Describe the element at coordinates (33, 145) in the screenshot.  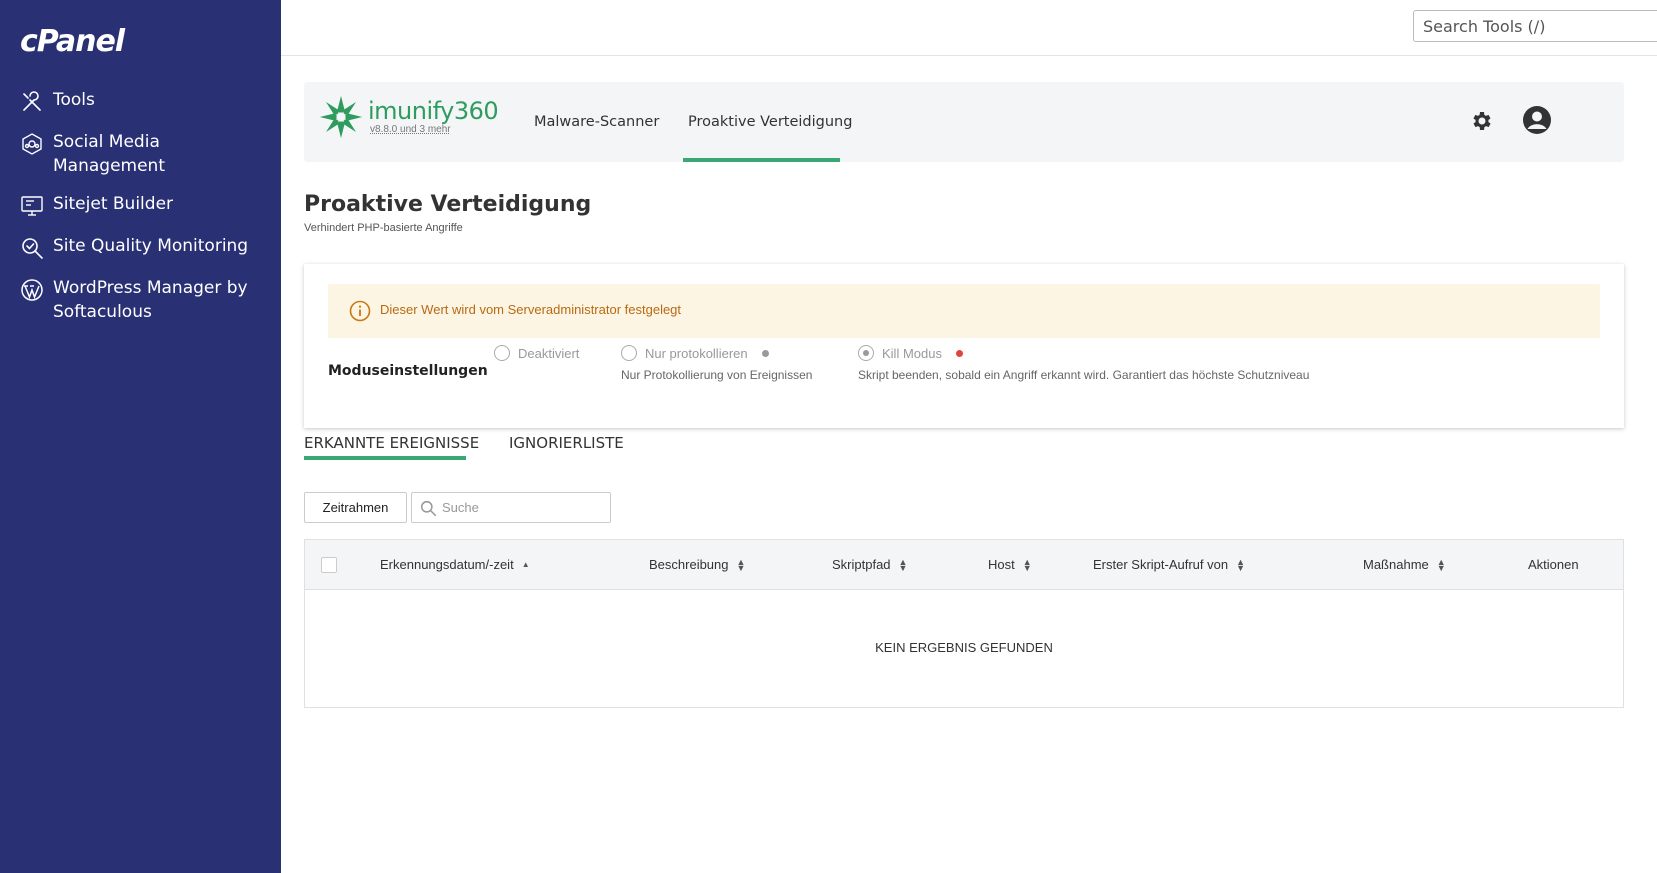
I see `social-media-icon` at that location.